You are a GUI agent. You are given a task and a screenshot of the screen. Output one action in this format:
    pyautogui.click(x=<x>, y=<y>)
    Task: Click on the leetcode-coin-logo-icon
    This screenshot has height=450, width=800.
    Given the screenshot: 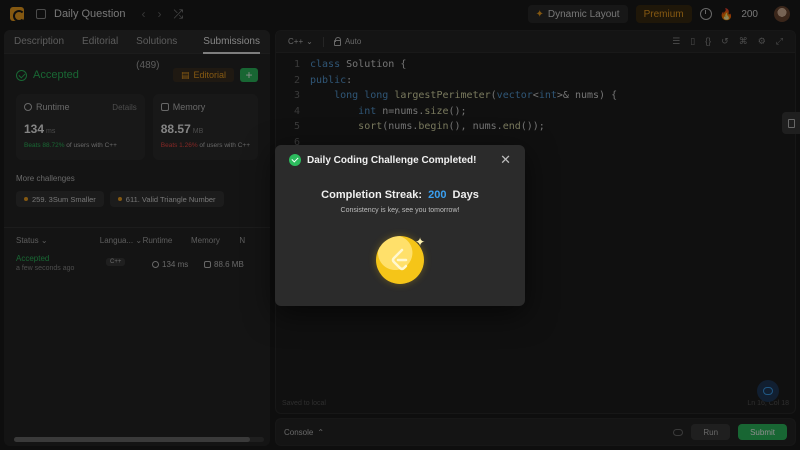 What is the action you would take?
    pyautogui.click(x=399, y=259)
    